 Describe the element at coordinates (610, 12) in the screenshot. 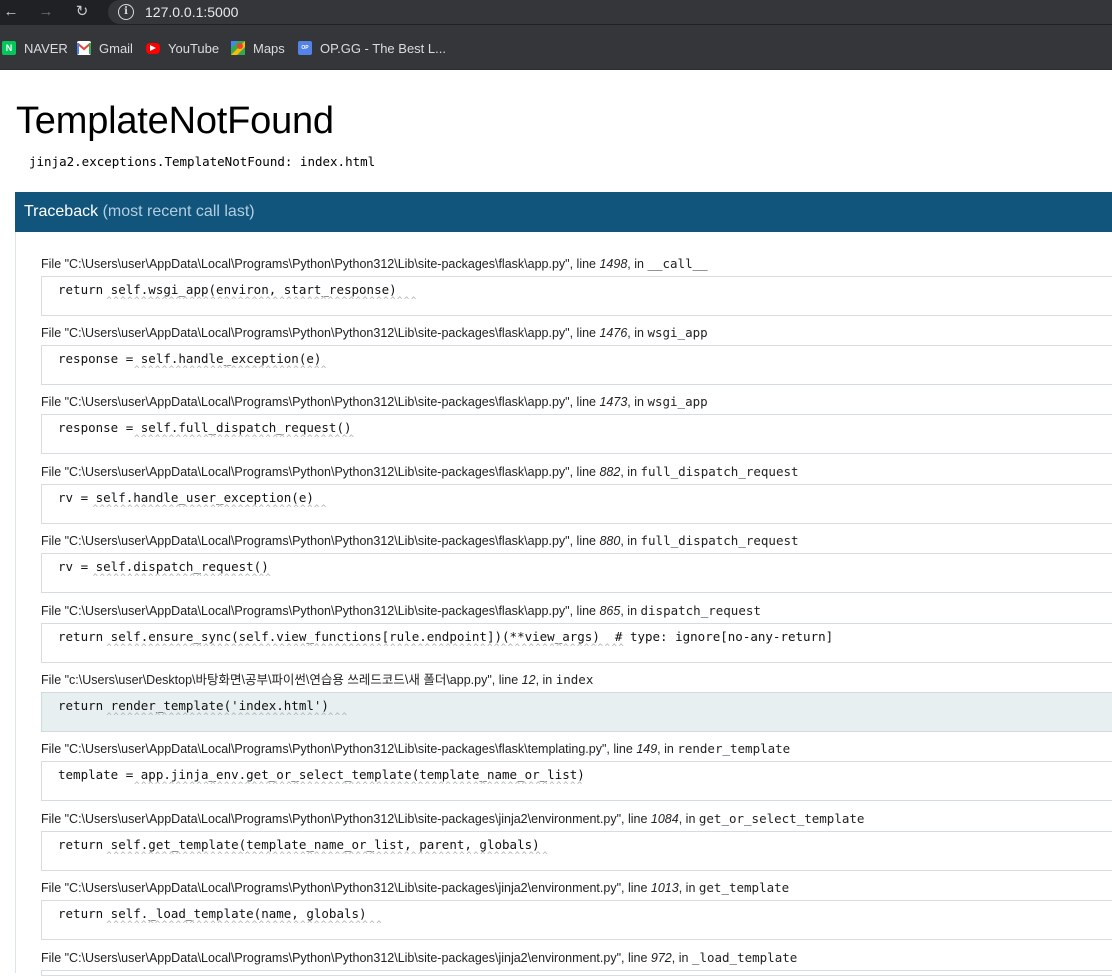

I see `address-bar: i 127.0.0.1:5000` at that location.